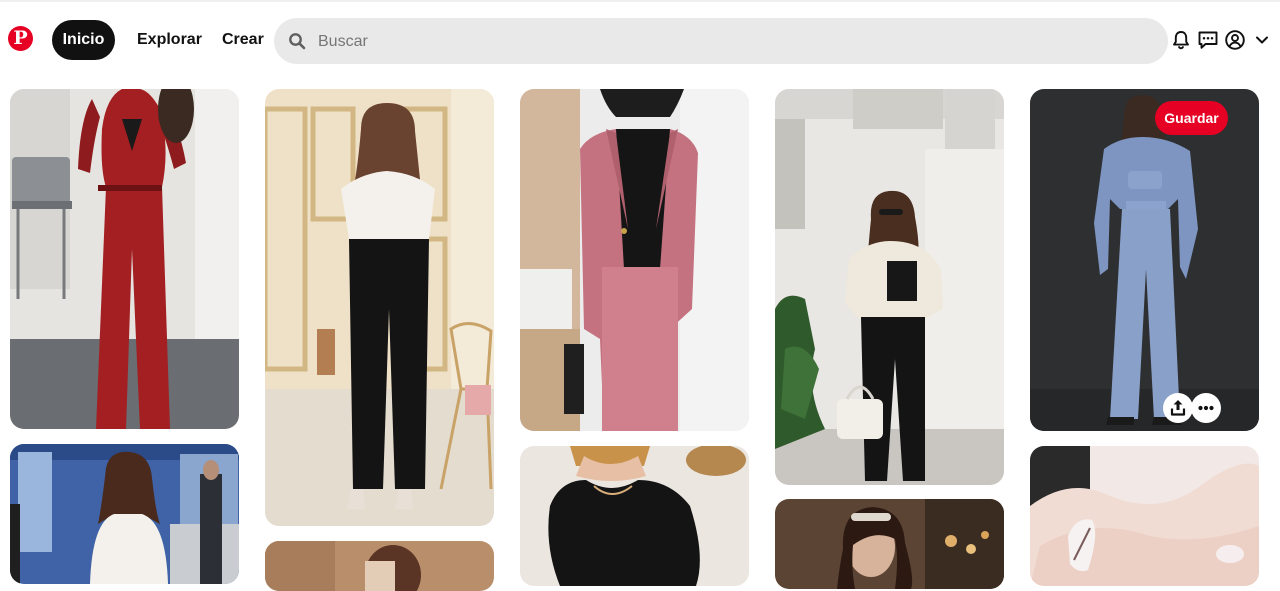 This screenshot has height=591, width=1280. I want to click on pinterest-logo-icon: P, so click(20, 38).